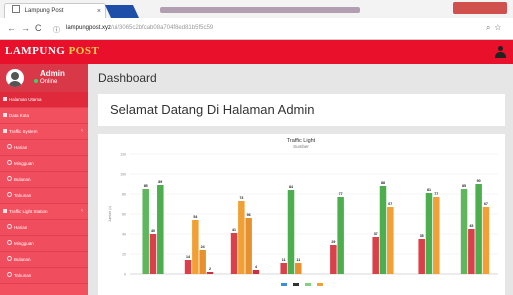 This screenshot has height=295, width=513. What do you see at coordinates (44, 260) in the screenshot?
I see `sidebar-item-10: Bulanan` at bounding box center [44, 260].